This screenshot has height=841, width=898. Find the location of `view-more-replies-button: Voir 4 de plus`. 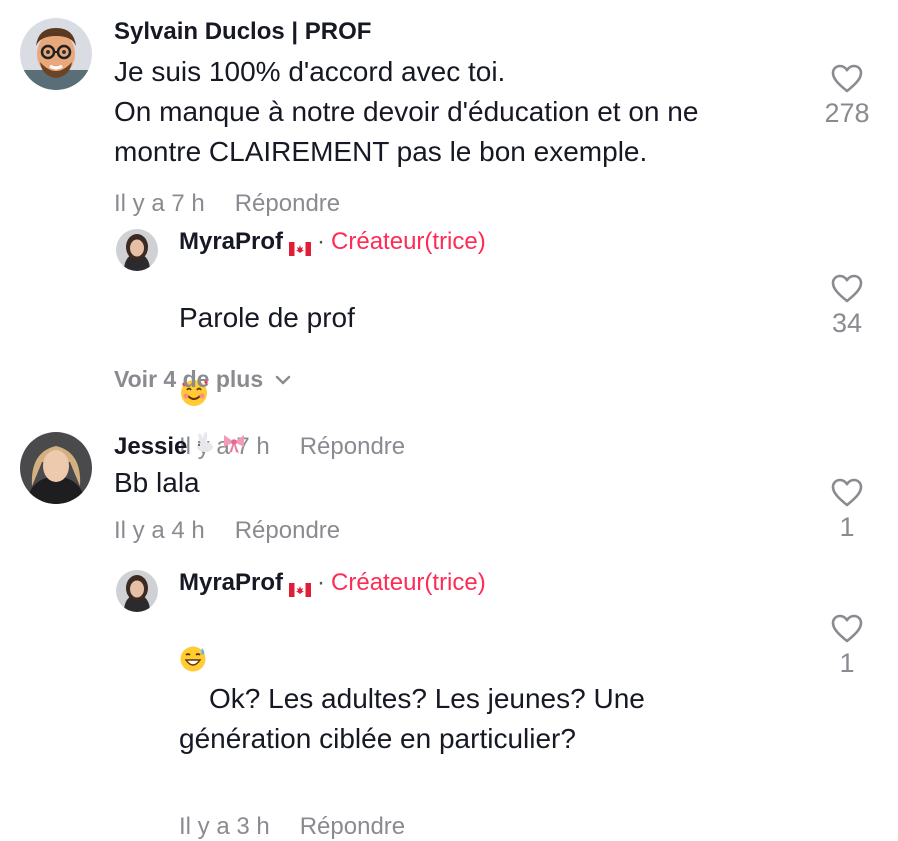

view-more-replies-button: Voir 4 de plus is located at coordinates (202, 379).